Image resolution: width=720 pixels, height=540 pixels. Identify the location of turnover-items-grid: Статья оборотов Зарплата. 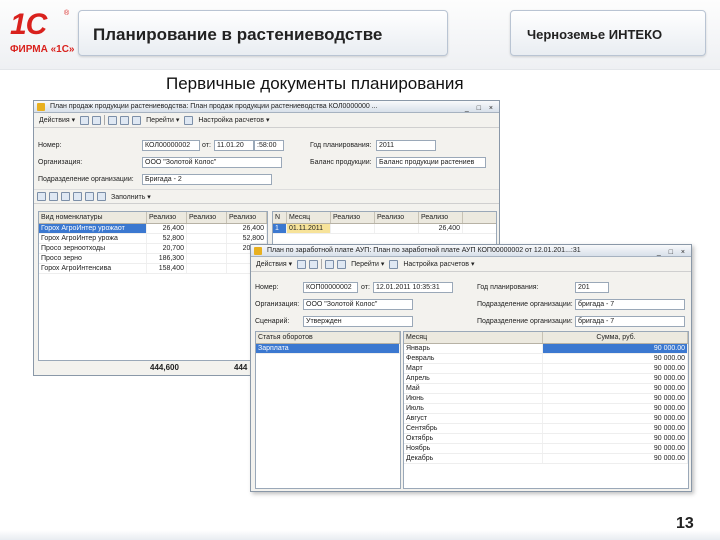
(328, 410).